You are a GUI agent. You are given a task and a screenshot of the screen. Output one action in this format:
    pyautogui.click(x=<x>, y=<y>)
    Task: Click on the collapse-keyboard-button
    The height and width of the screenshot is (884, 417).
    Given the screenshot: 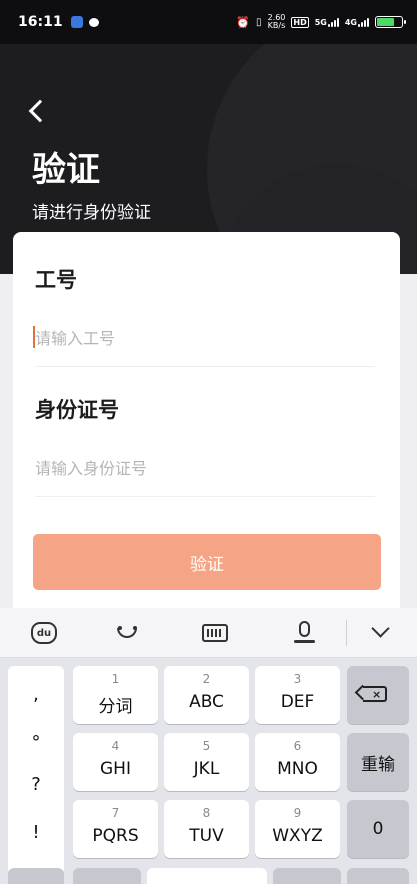 What is the action you would take?
    pyautogui.click(x=382, y=633)
    